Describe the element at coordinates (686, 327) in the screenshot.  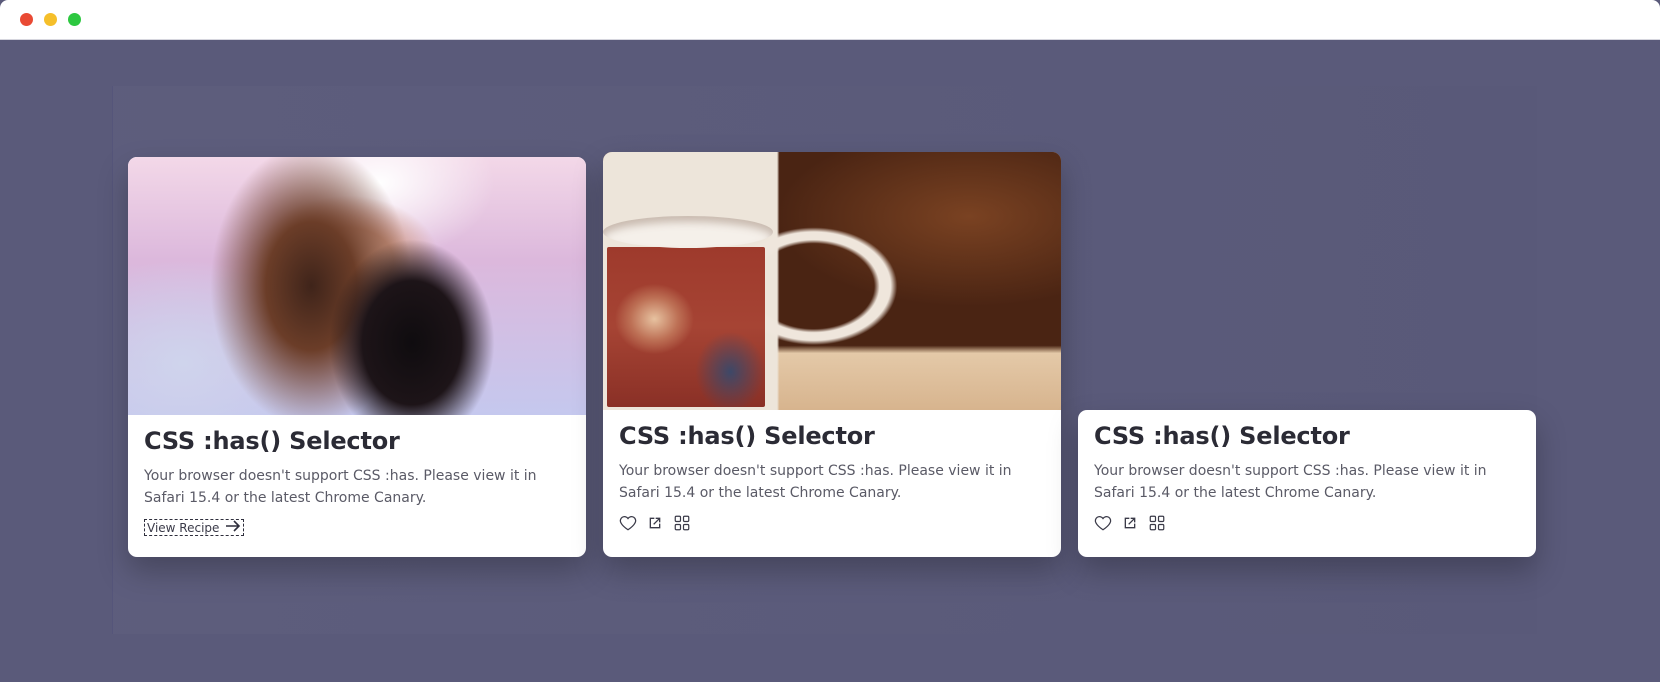
I see `mug-stamp-label` at that location.